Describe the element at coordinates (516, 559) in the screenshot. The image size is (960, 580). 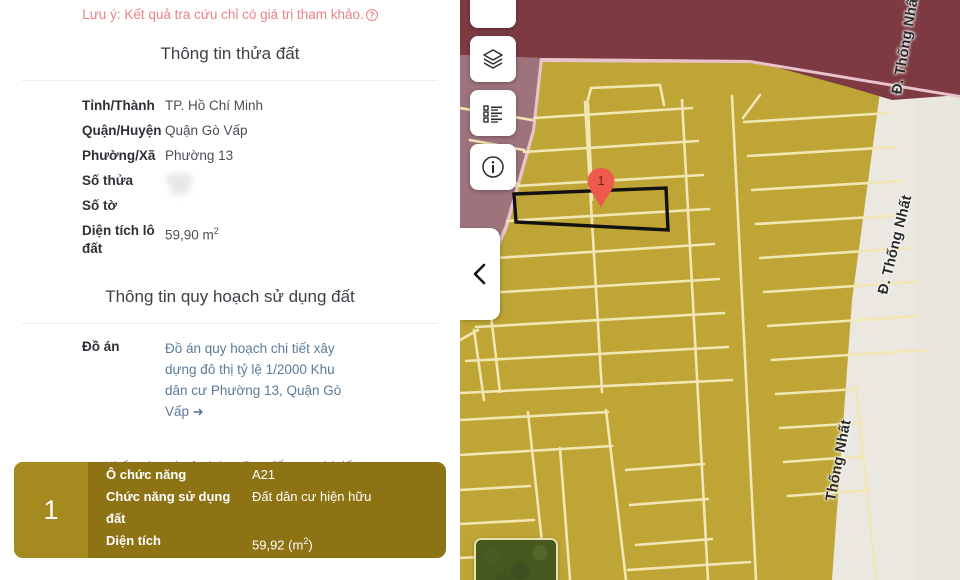
I see `satellite-toggle-button` at that location.